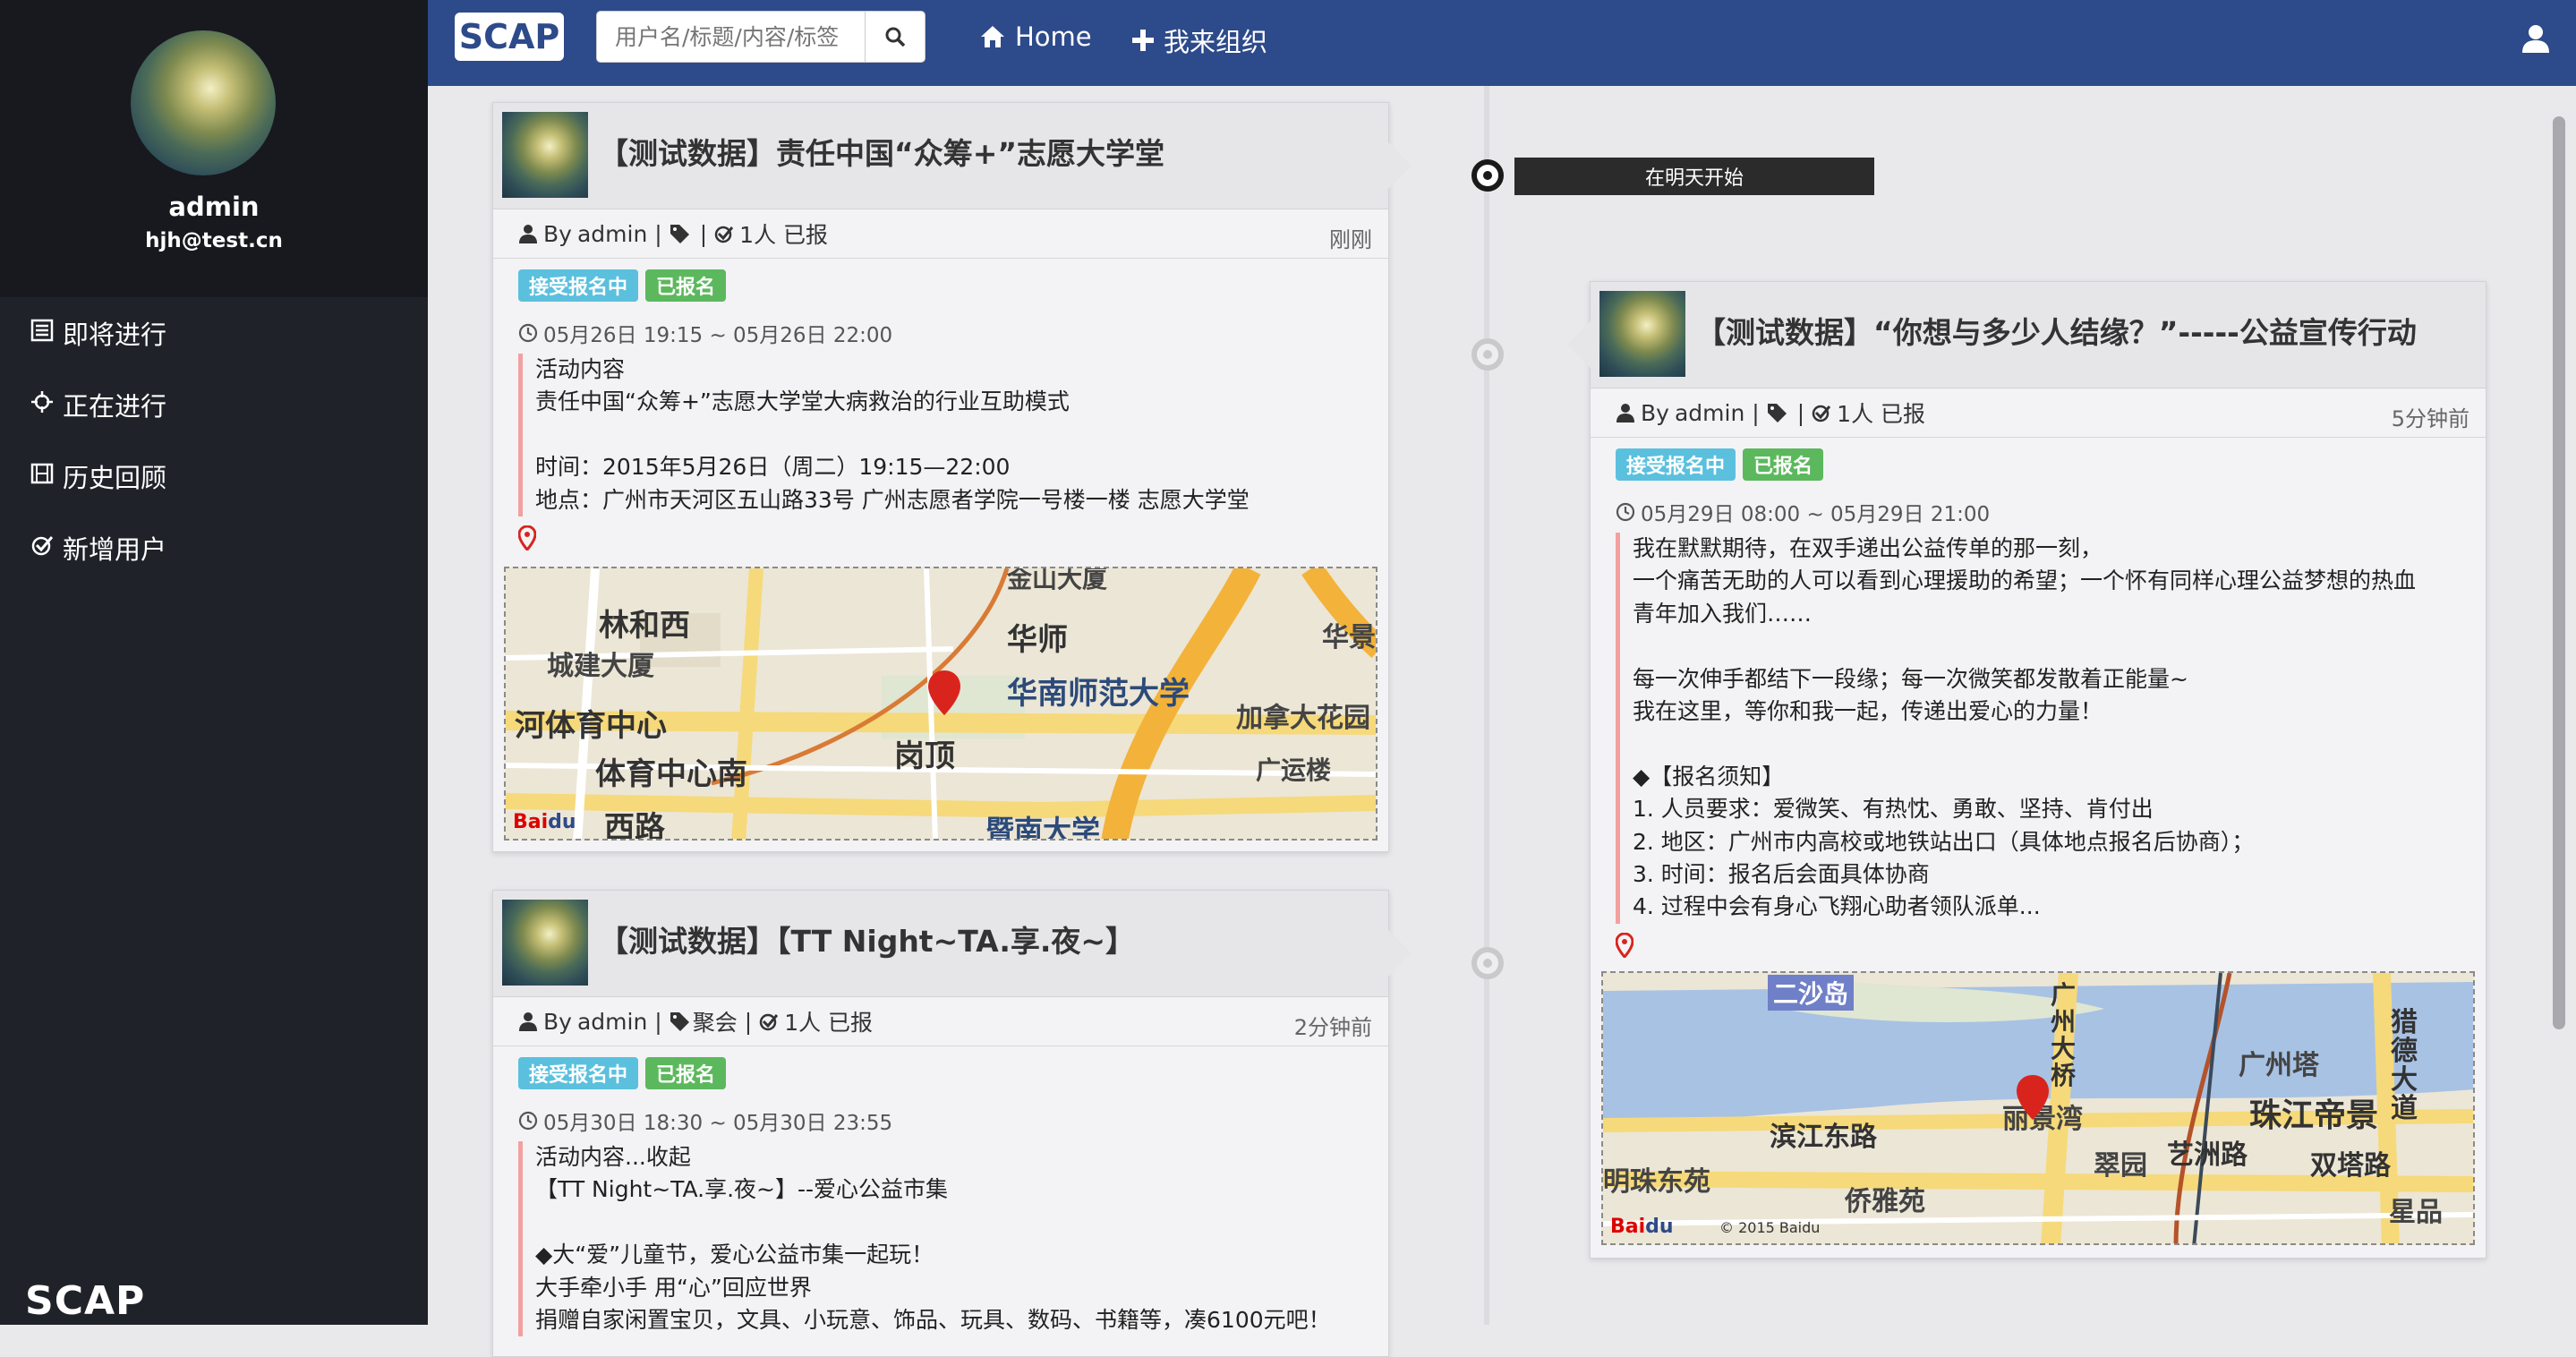  What do you see at coordinates (940, 234) in the screenshot?
I see `card-meta: By admin | | 1人 已报 刚刚` at bounding box center [940, 234].